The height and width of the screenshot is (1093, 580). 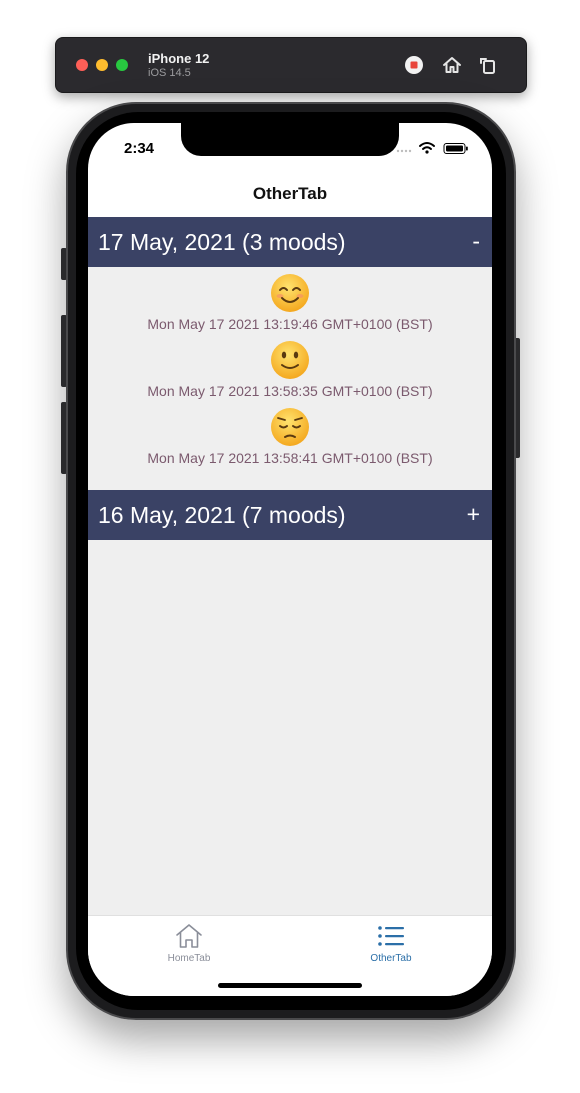 What do you see at coordinates (169, 73) in the screenshot?
I see `os-version: iOS 14.5` at bounding box center [169, 73].